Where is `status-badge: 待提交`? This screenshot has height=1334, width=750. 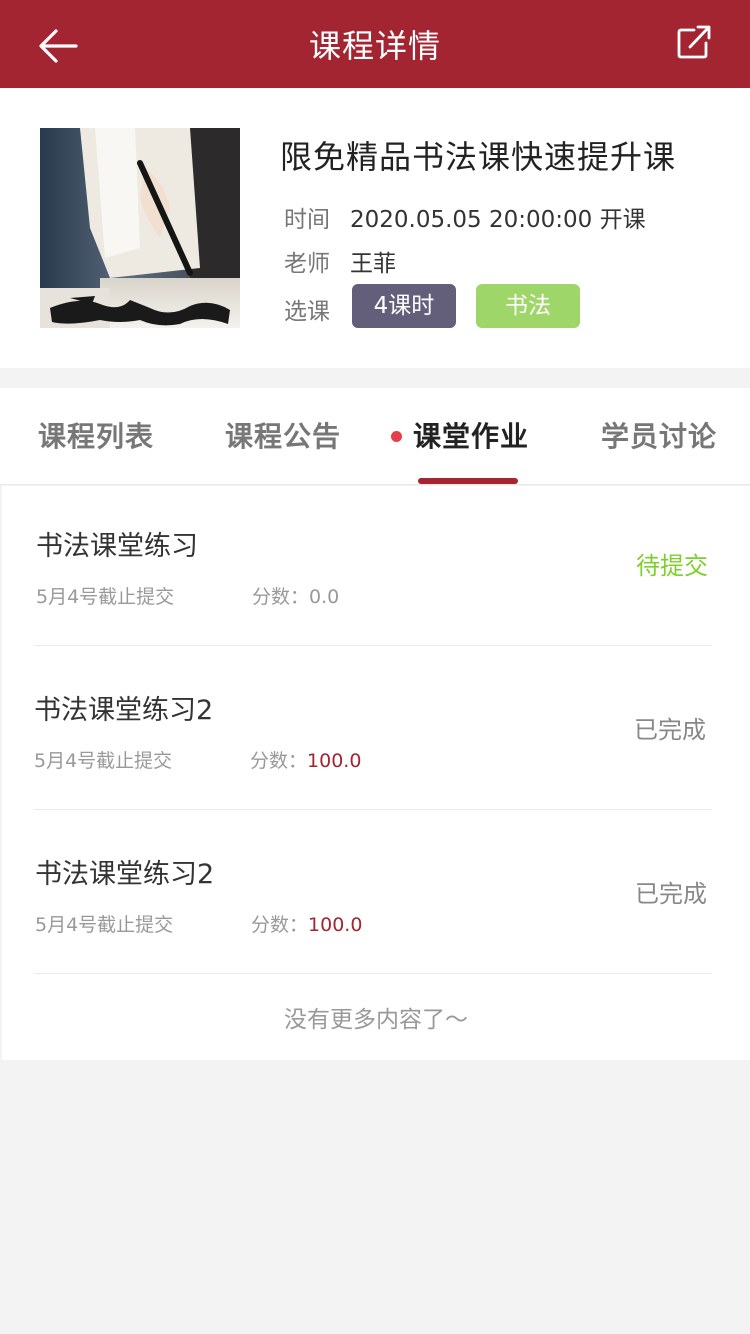 status-badge: 待提交 is located at coordinates (672, 566).